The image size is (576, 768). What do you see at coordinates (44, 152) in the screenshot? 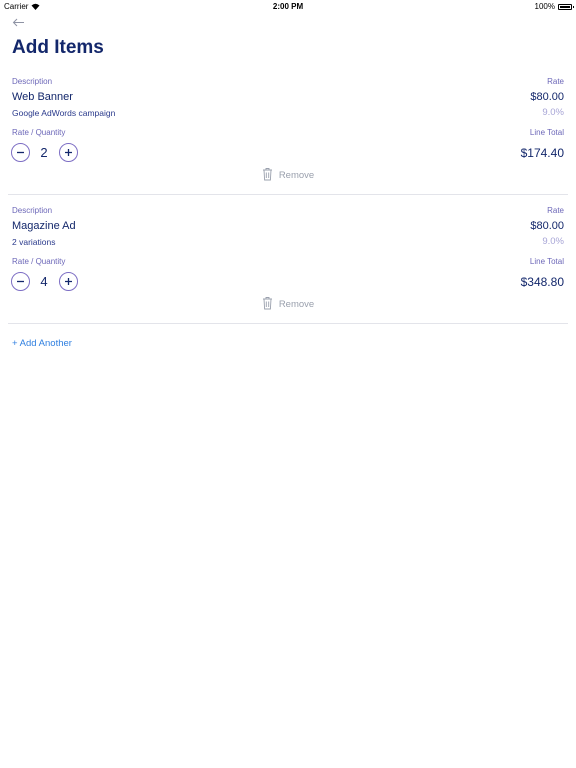
I see `quantity-value: 2` at bounding box center [44, 152].